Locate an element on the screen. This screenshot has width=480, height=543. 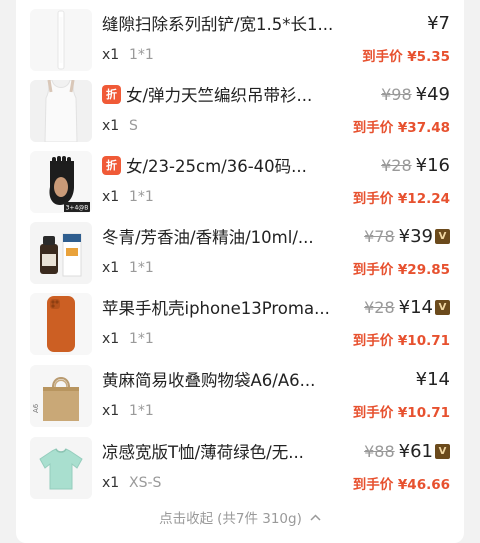
product-spec: S is located at coordinates (133, 126).